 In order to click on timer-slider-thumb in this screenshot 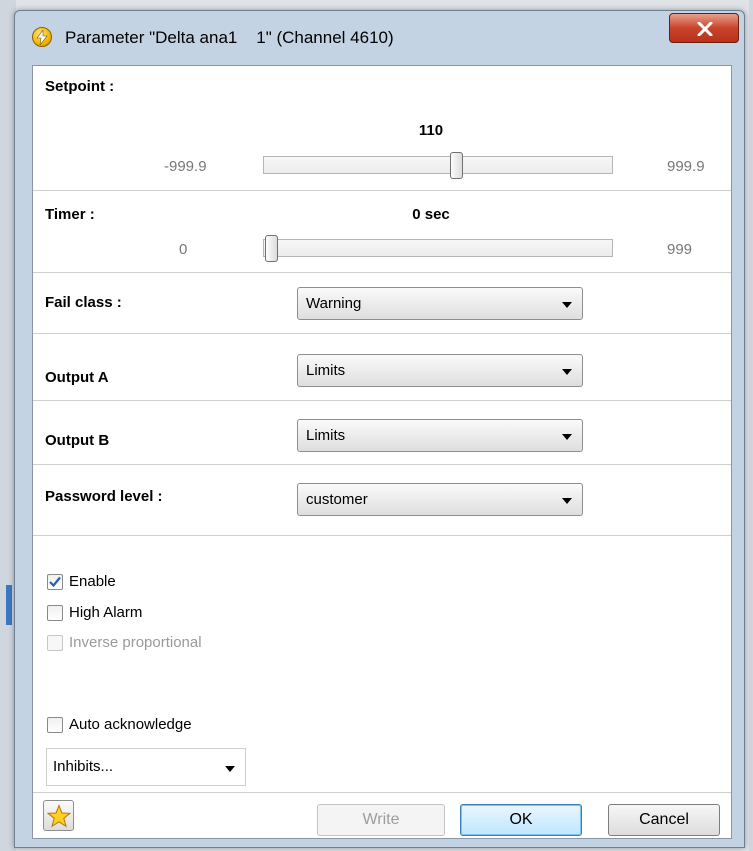, I will do `click(271, 248)`.